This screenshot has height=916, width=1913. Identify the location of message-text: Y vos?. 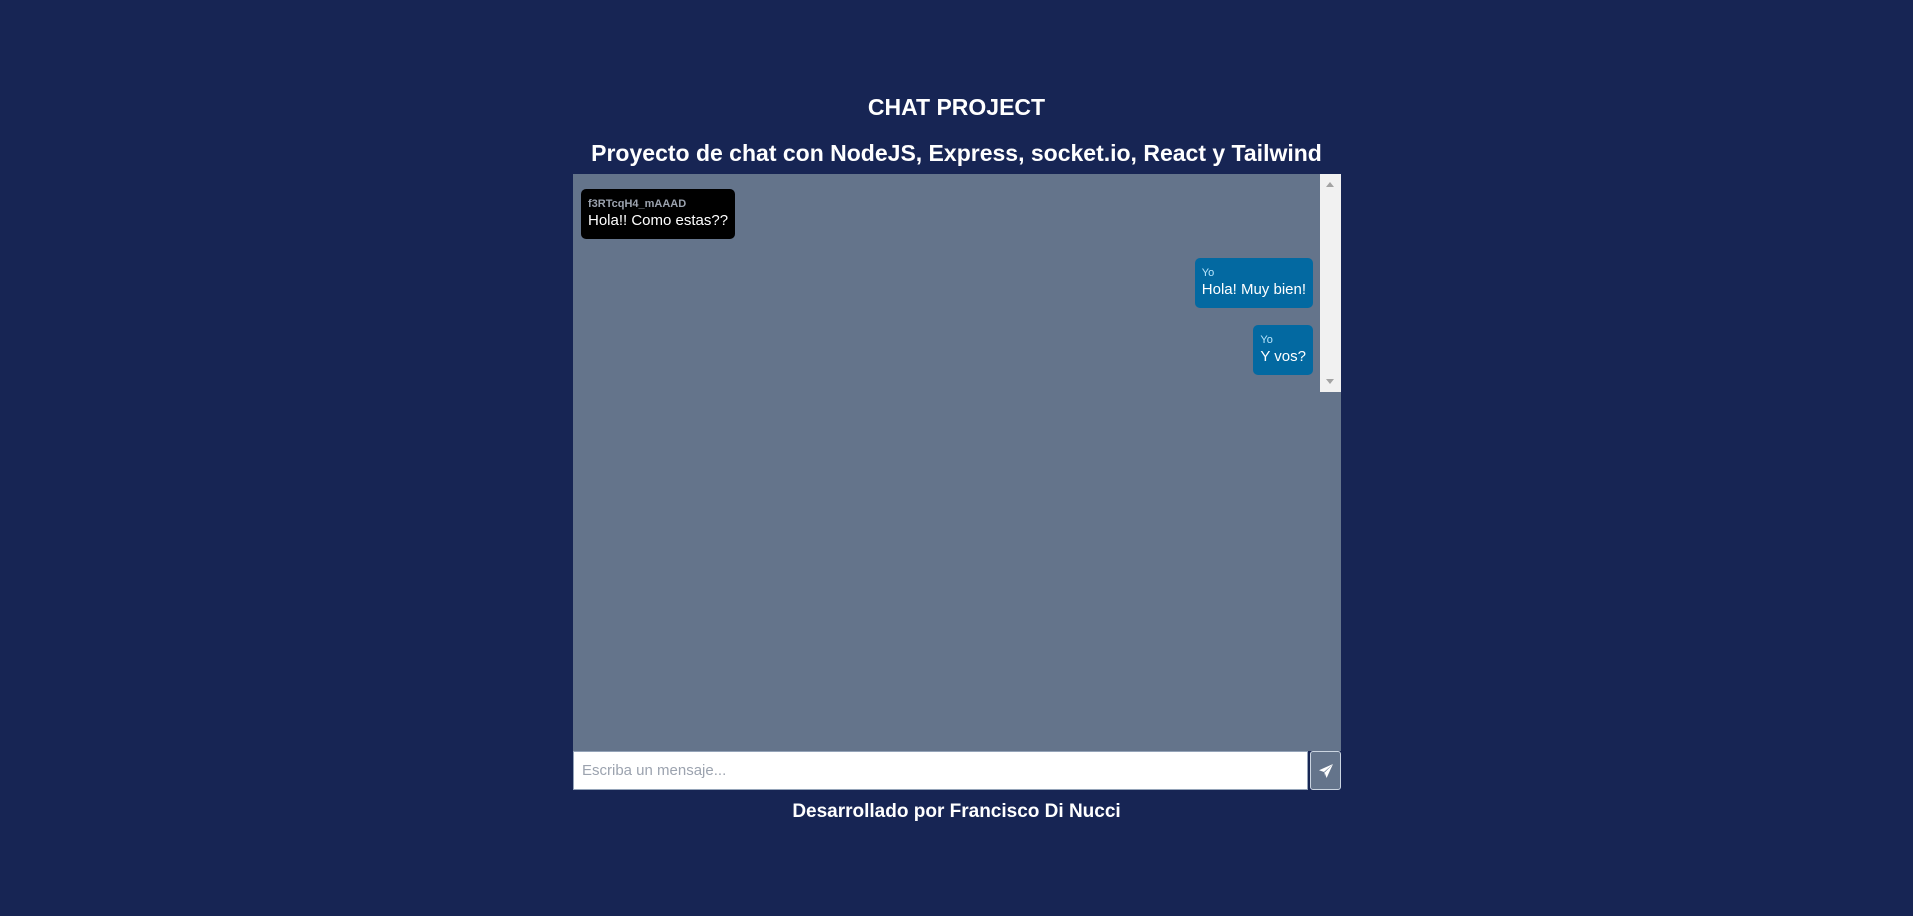
(1283, 356).